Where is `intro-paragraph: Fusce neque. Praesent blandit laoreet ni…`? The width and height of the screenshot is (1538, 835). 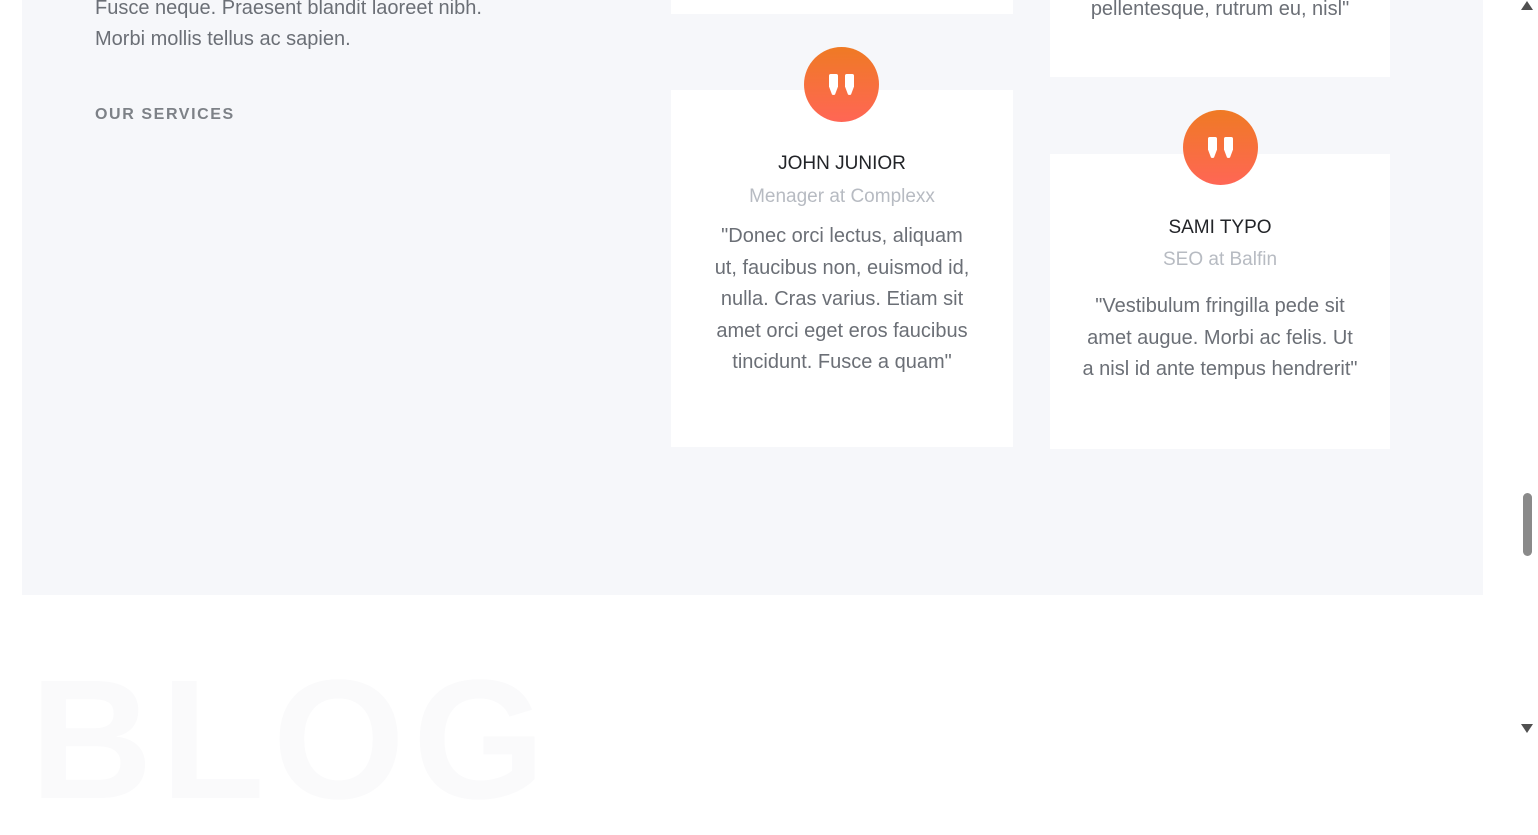
intro-paragraph: Fusce neque. Praesent blandit laoreet ni… is located at coordinates (288, 25).